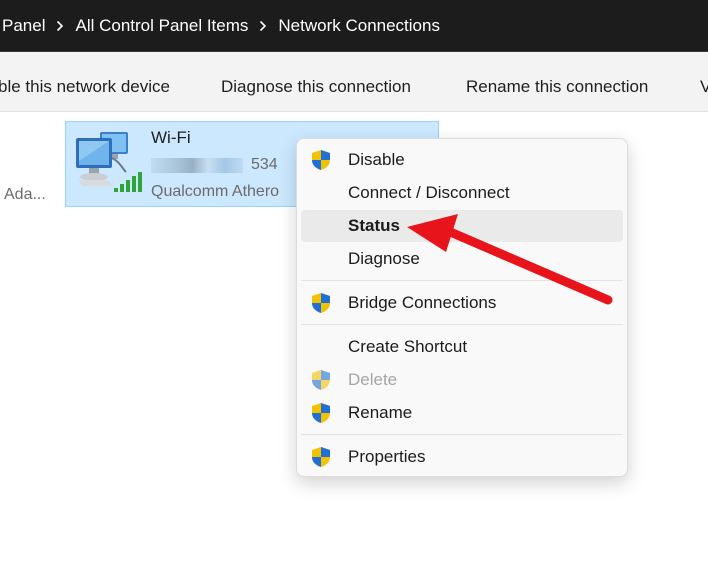 The image size is (708, 579). Describe the element at coordinates (462, 380) in the screenshot. I see `menu-item-delete: Delete` at that location.